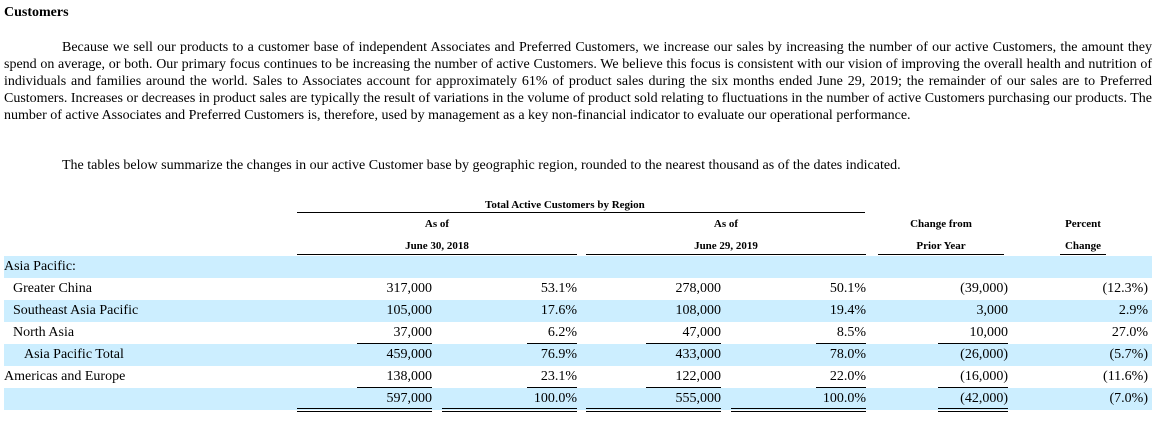 This screenshot has height=422, width=1156. Describe the element at coordinates (40, 266) in the screenshot. I see `row-label: Asia Pacific:` at that location.